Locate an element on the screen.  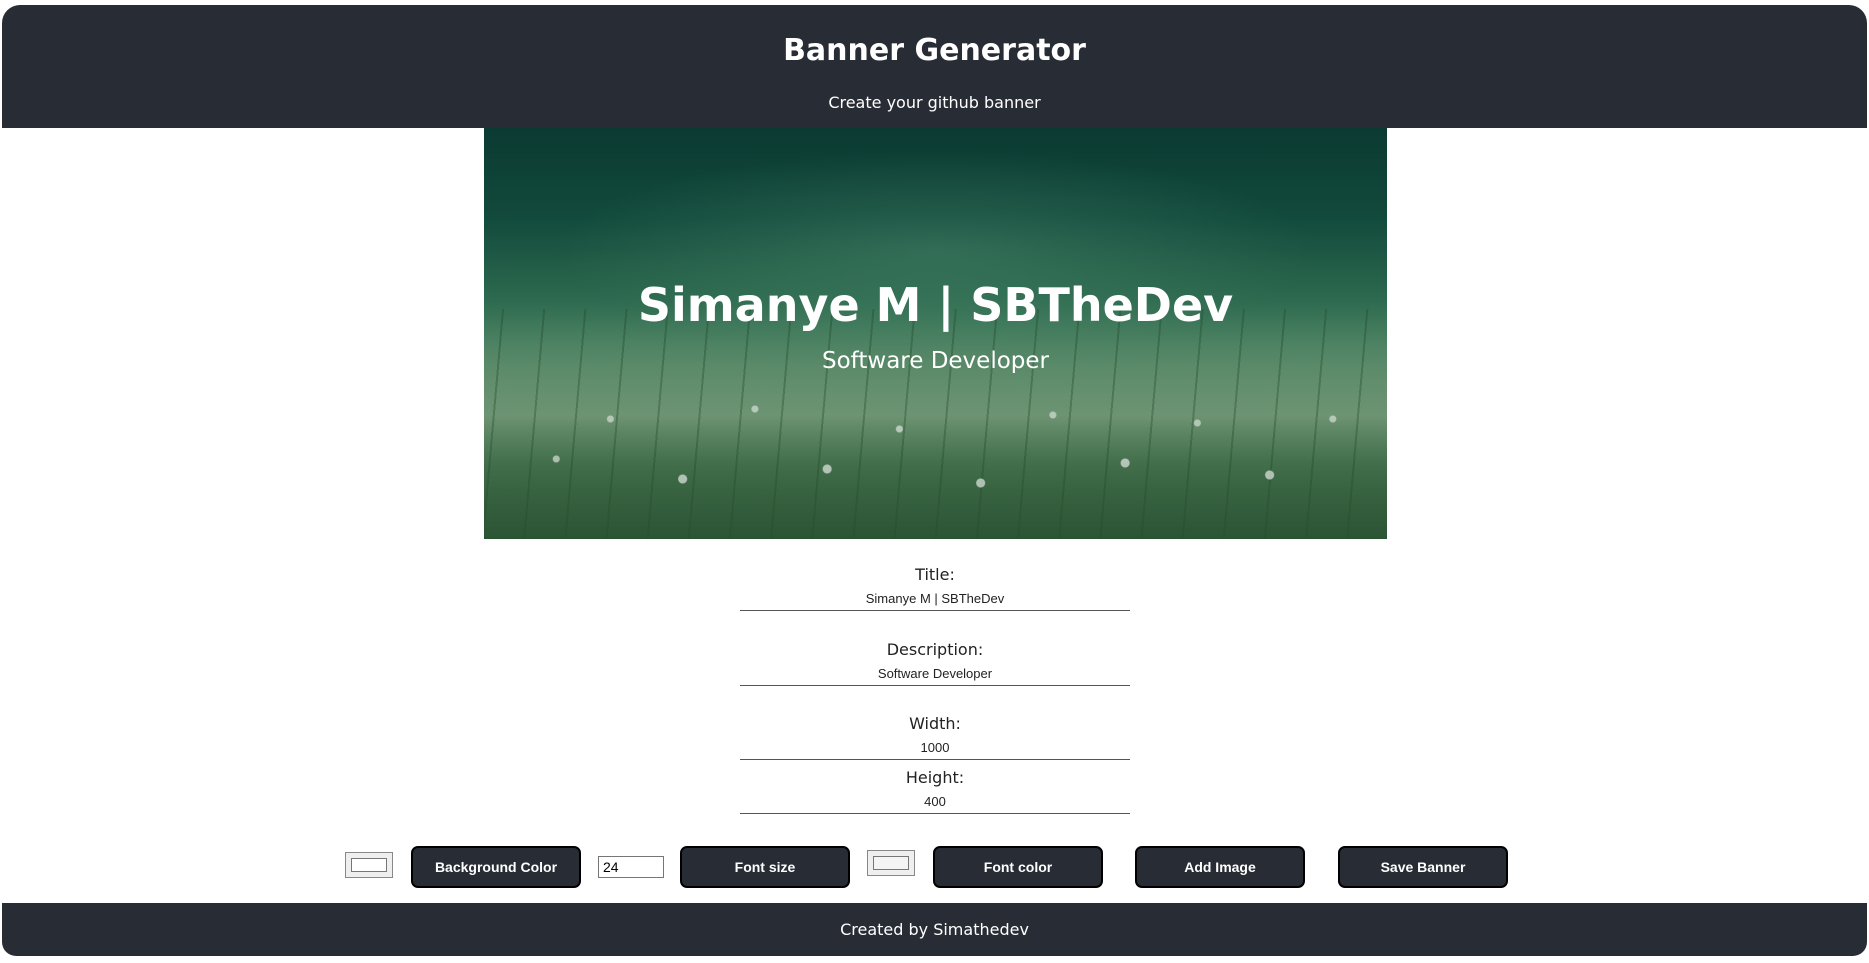
font-color-picker is located at coordinates (891, 863).